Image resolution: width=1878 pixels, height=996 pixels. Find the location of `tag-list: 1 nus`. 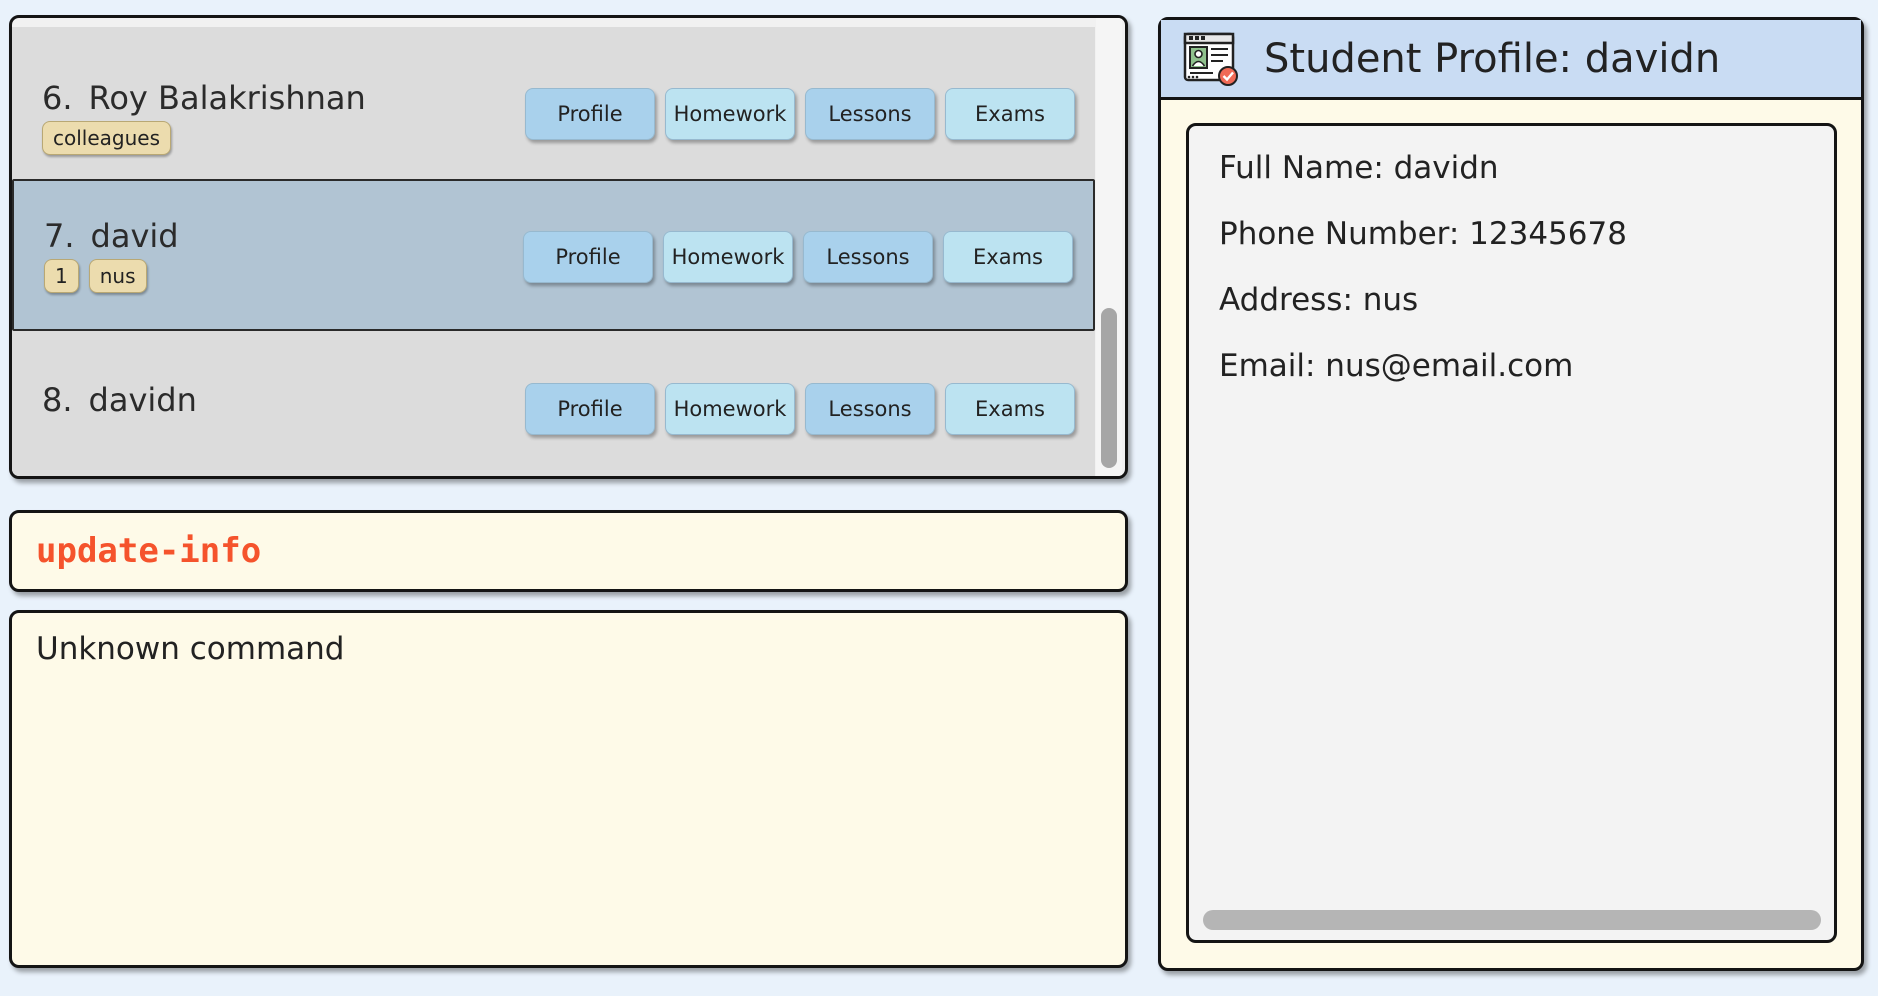

tag-list: 1 nus is located at coordinates (95, 276).